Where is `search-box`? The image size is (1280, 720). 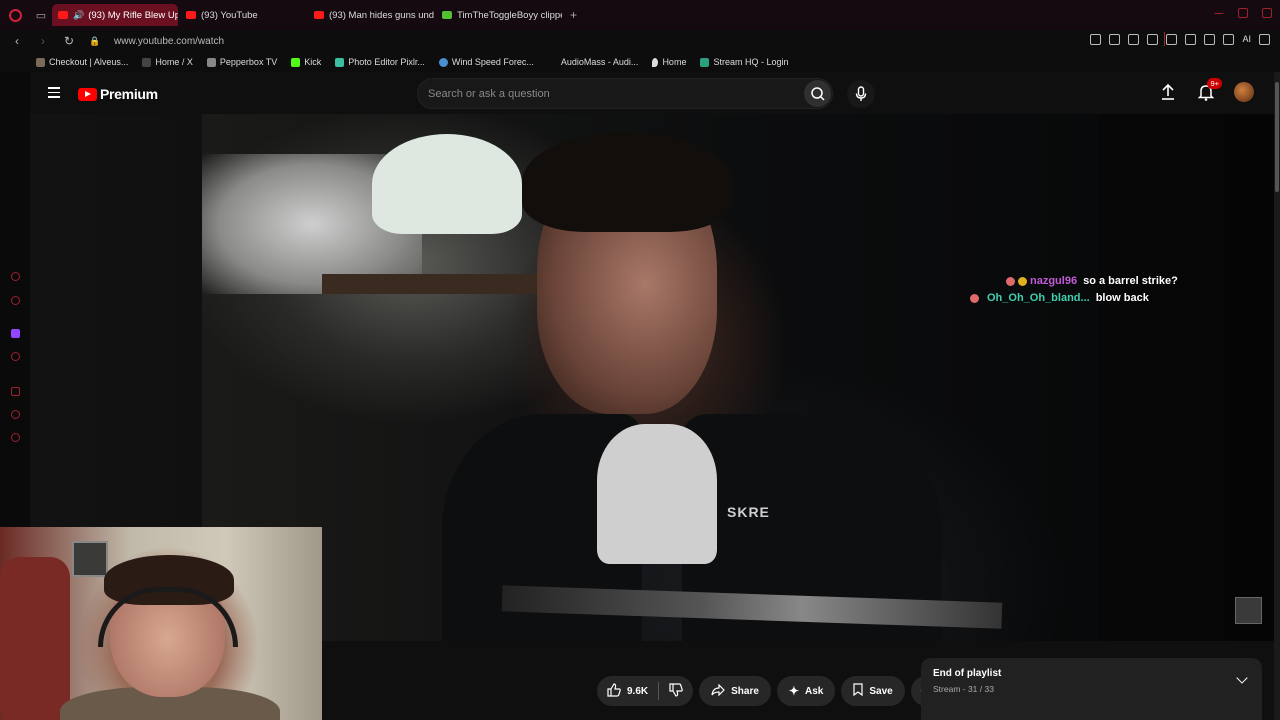 search-box is located at coordinates (625, 93).